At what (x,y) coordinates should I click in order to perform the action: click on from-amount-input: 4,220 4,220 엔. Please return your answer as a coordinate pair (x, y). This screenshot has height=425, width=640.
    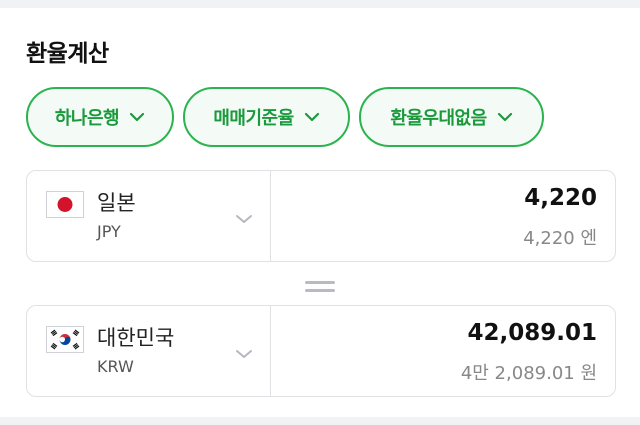
    Looking at the image, I should click on (443, 216).